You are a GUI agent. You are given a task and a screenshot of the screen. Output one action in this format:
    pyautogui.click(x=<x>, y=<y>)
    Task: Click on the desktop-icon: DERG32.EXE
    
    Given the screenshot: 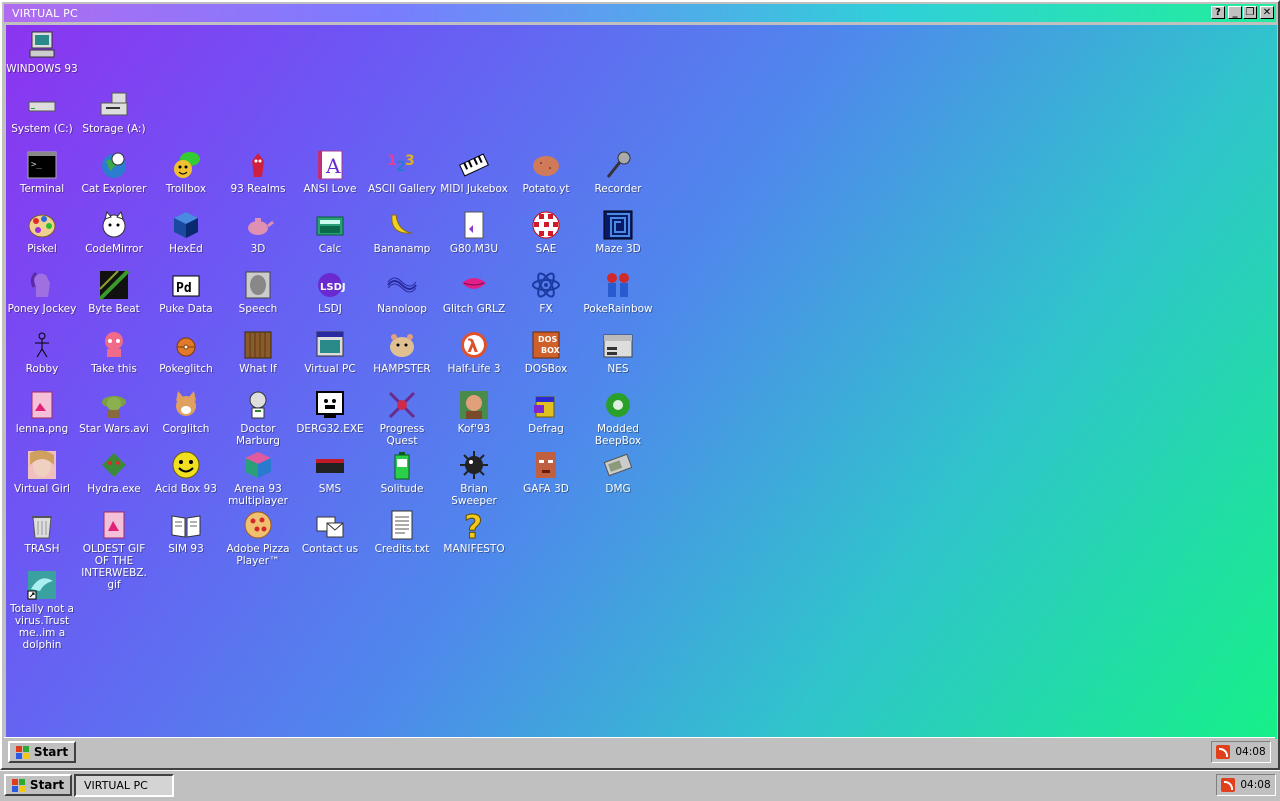 What is the action you would take?
    pyautogui.click(x=330, y=412)
    